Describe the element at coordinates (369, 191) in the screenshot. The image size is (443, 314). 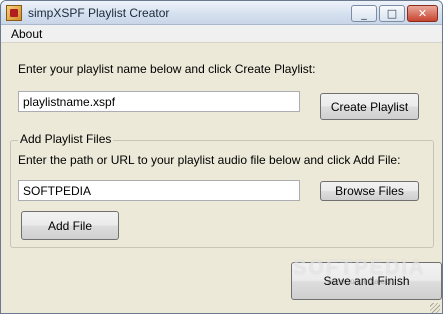
I see `browse-files-button: Browse Files` at that location.